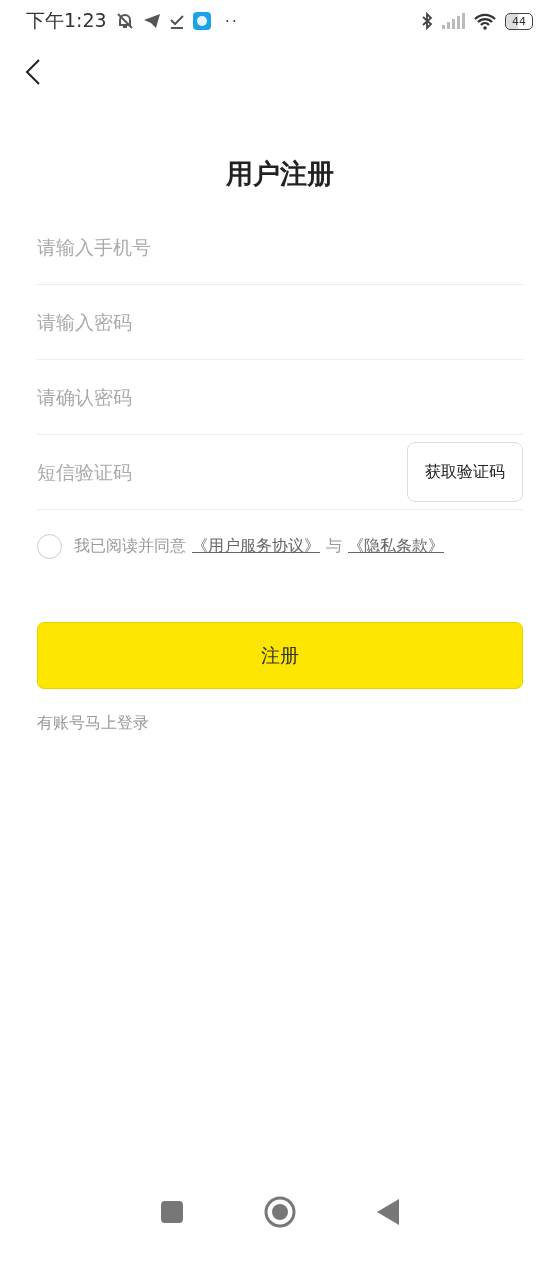 The width and height of the screenshot is (559, 1280). What do you see at coordinates (396, 546) in the screenshot?
I see `privacy-policy-link: 《隐私条款》` at bounding box center [396, 546].